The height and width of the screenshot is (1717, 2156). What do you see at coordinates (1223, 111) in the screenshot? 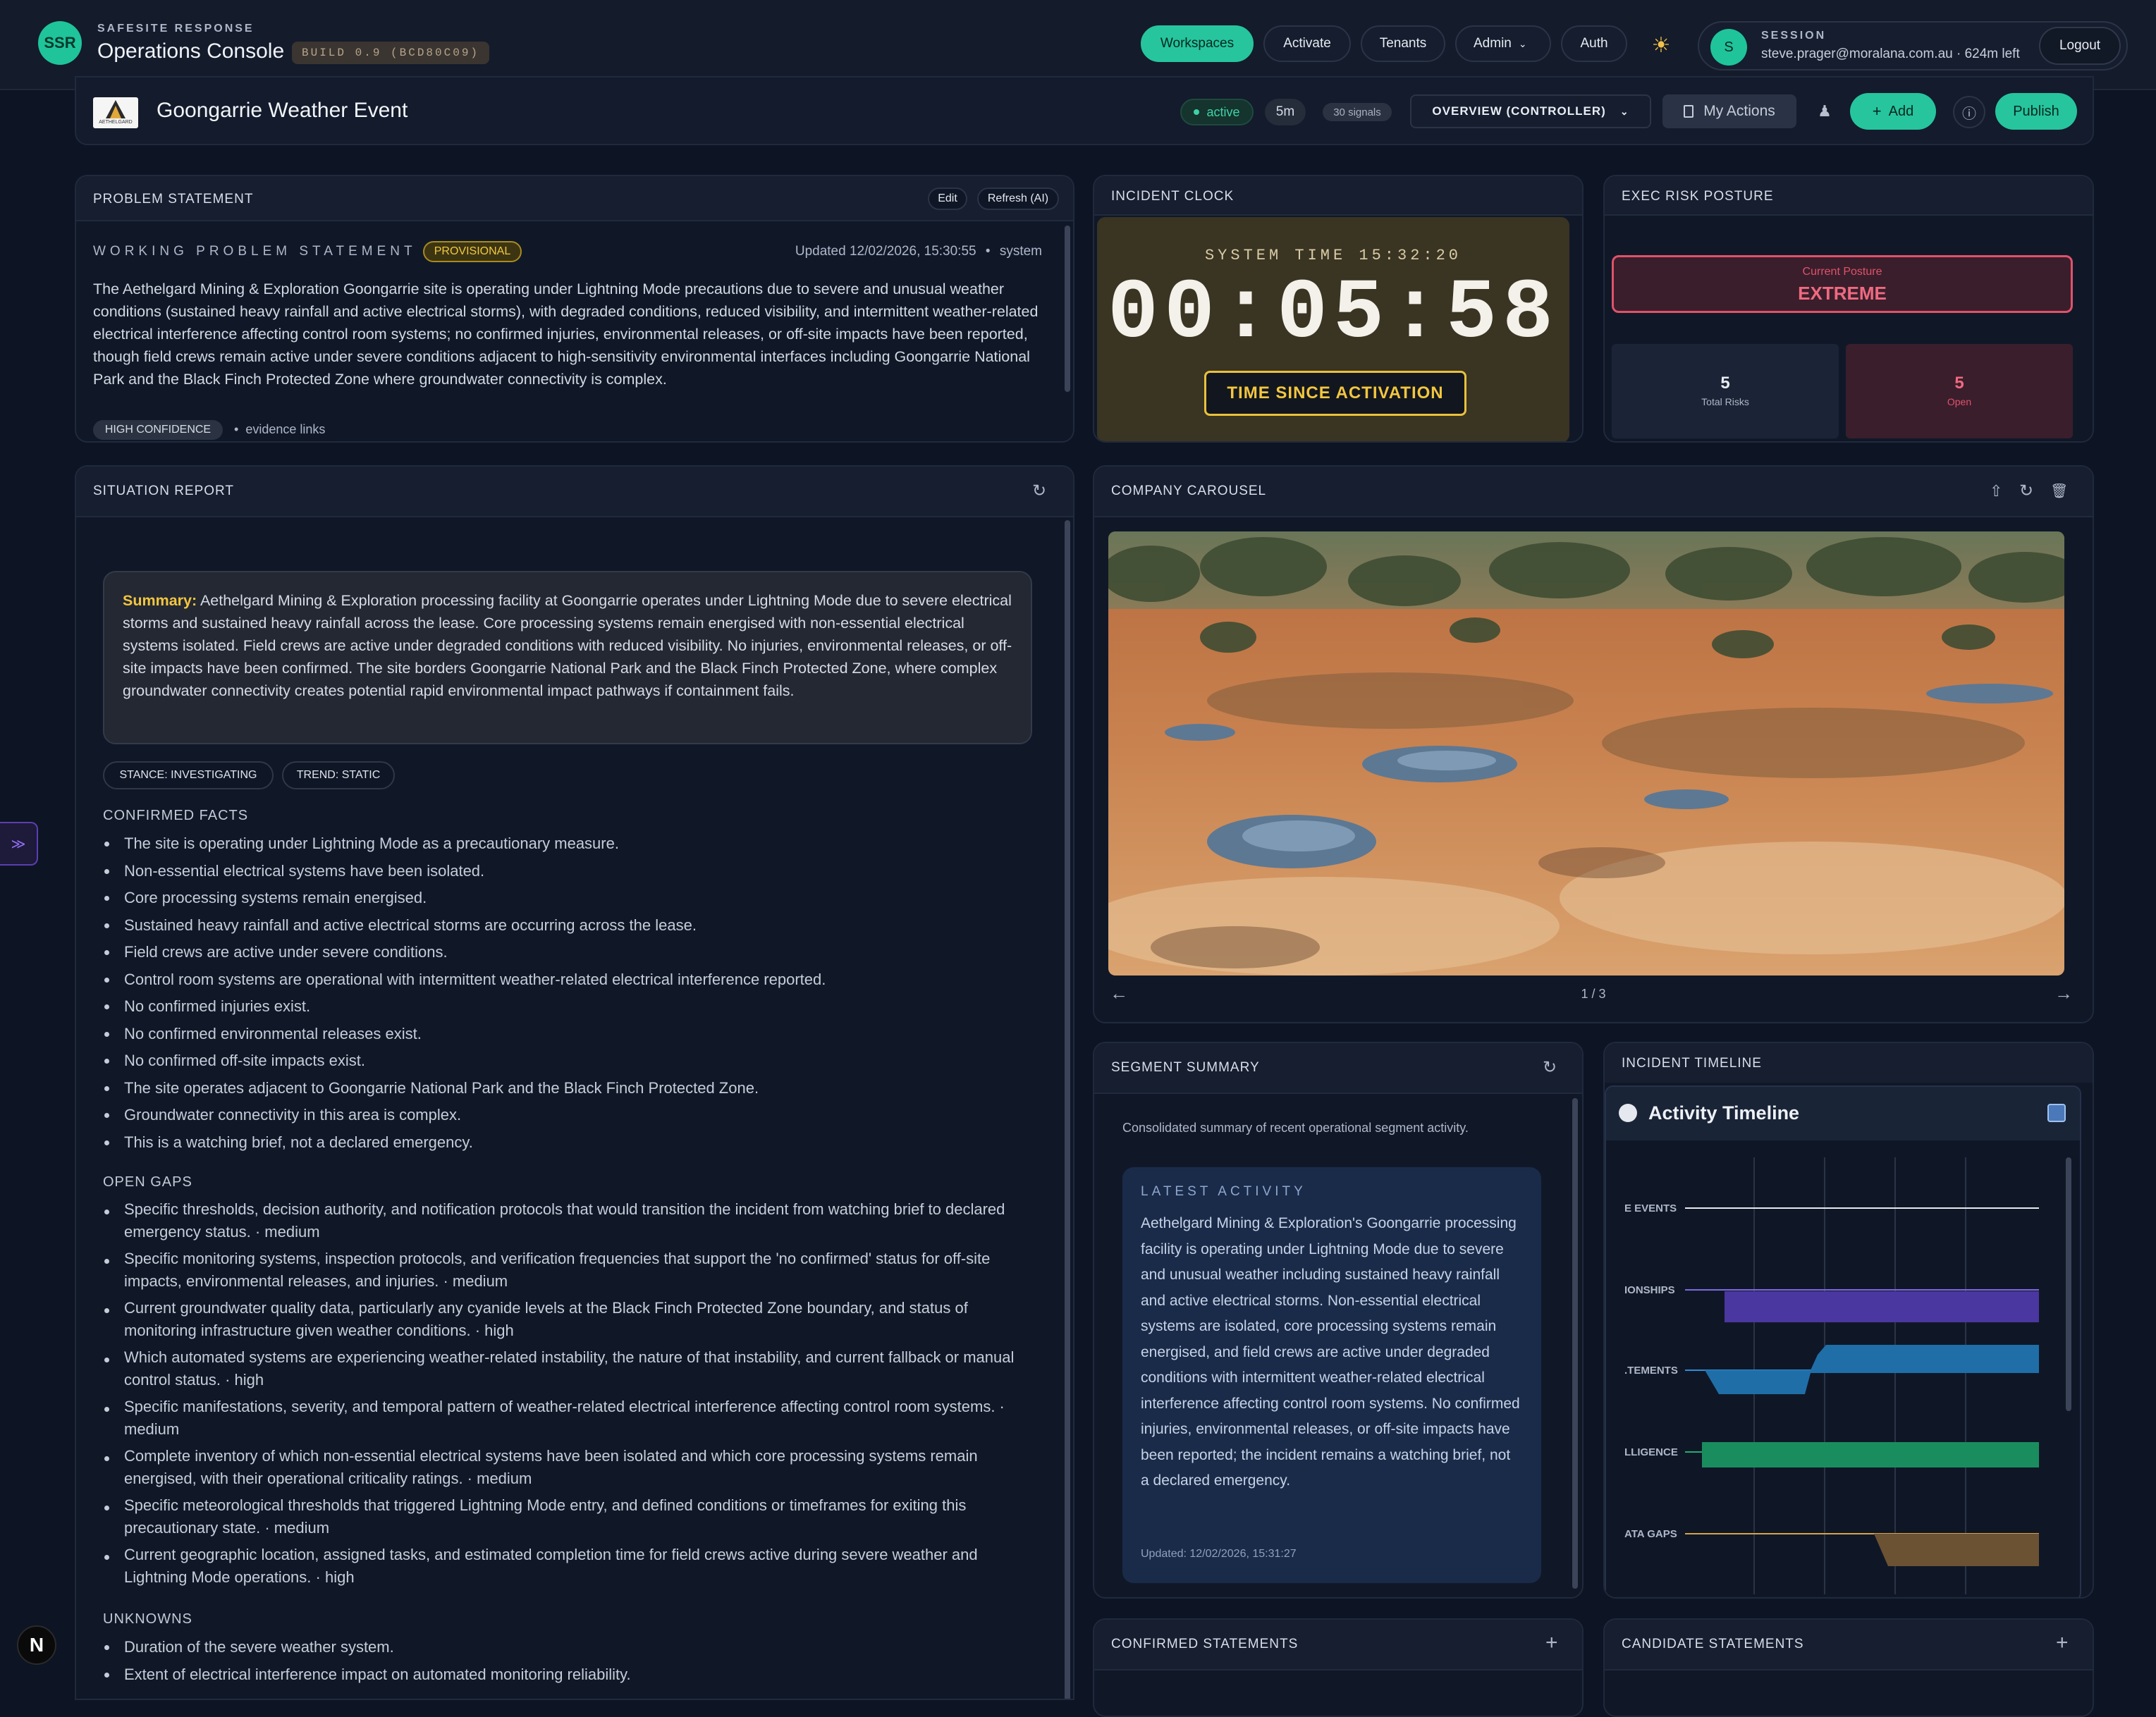
I see `status-label: active` at bounding box center [1223, 111].